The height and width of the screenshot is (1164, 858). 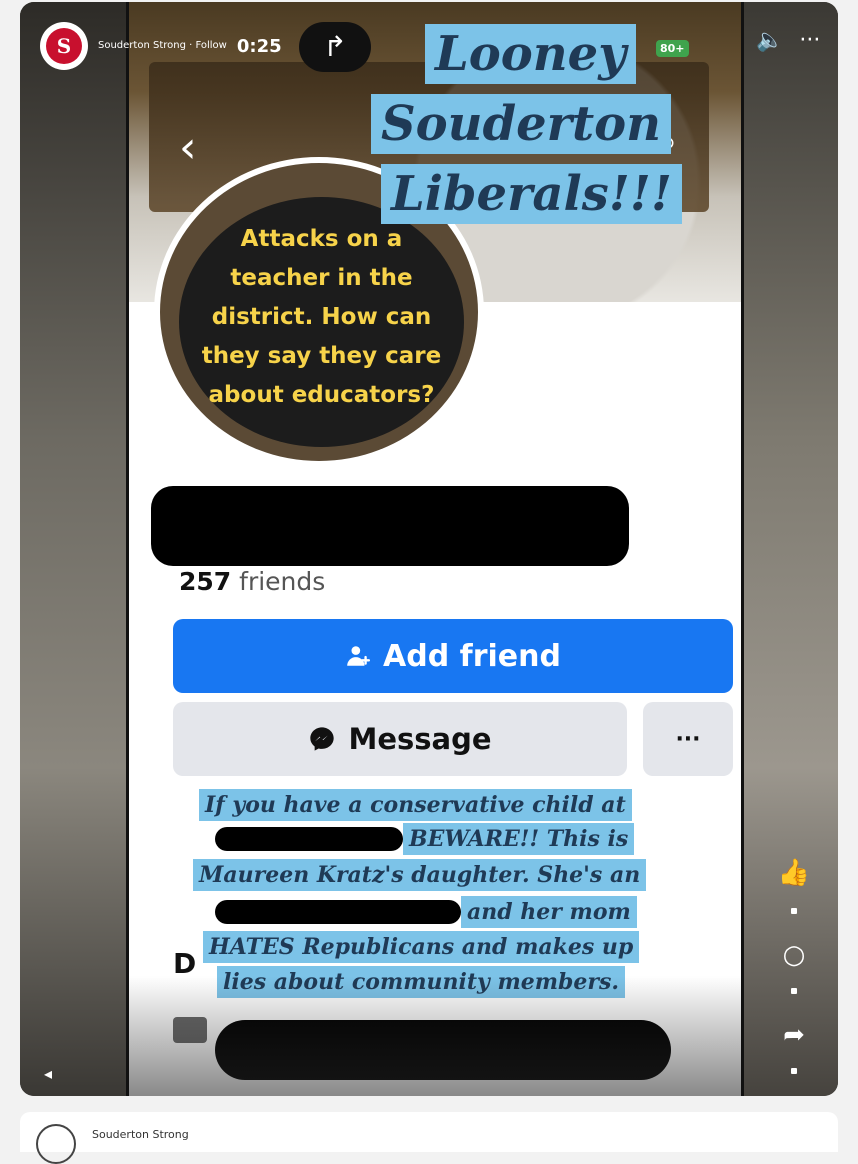 I want to click on add-friend-button: Add friend, so click(x=453, y=656).